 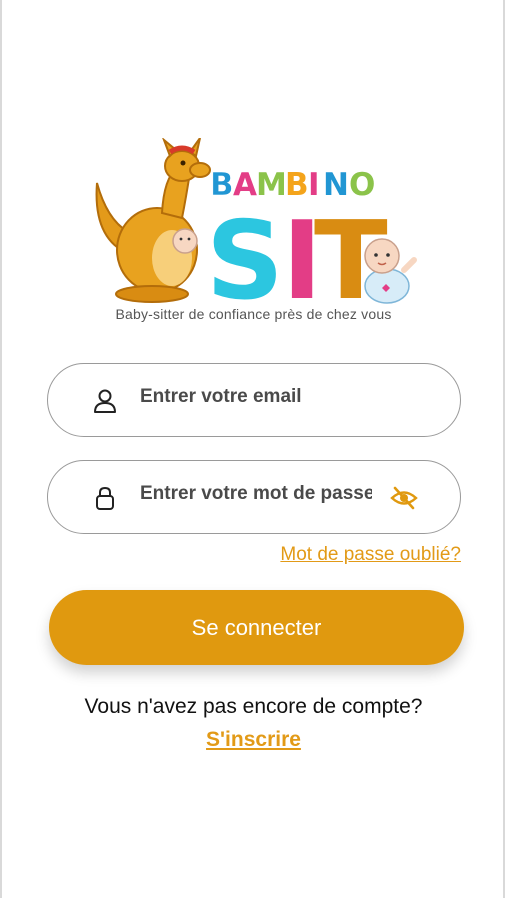 What do you see at coordinates (105, 498) in the screenshot?
I see `lock-icon` at bounding box center [105, 498].